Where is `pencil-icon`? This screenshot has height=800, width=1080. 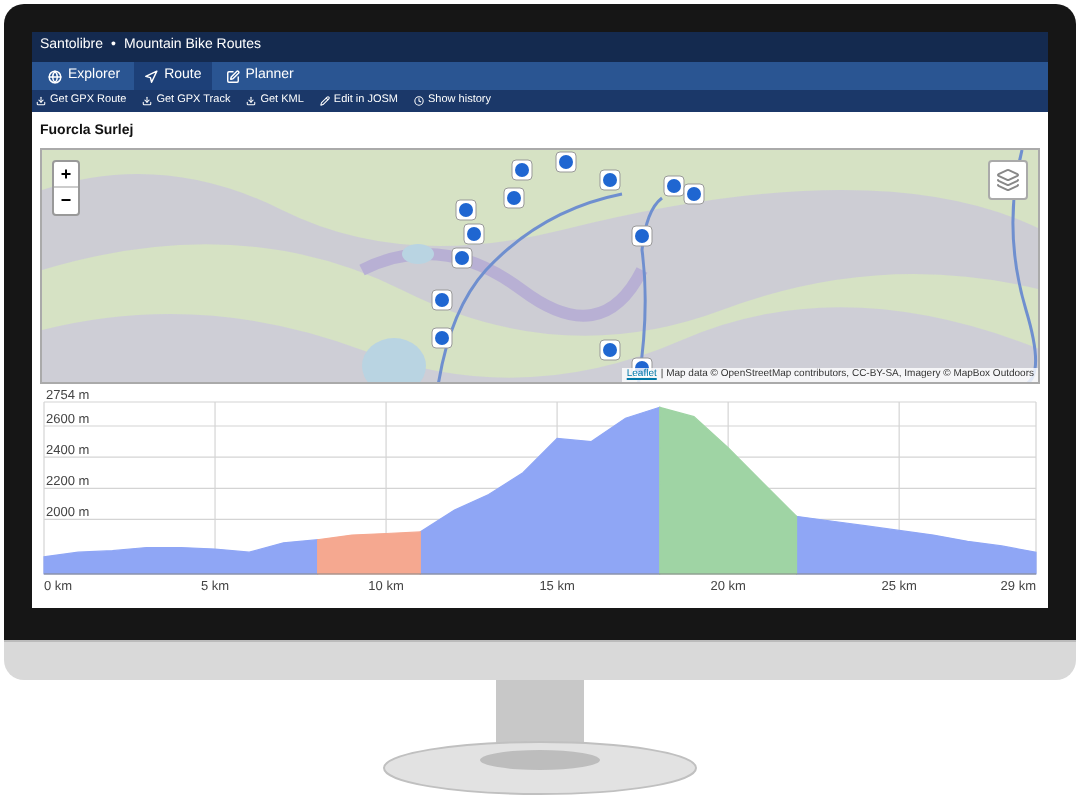 pencil-icon is located at coordinates (324, 101).